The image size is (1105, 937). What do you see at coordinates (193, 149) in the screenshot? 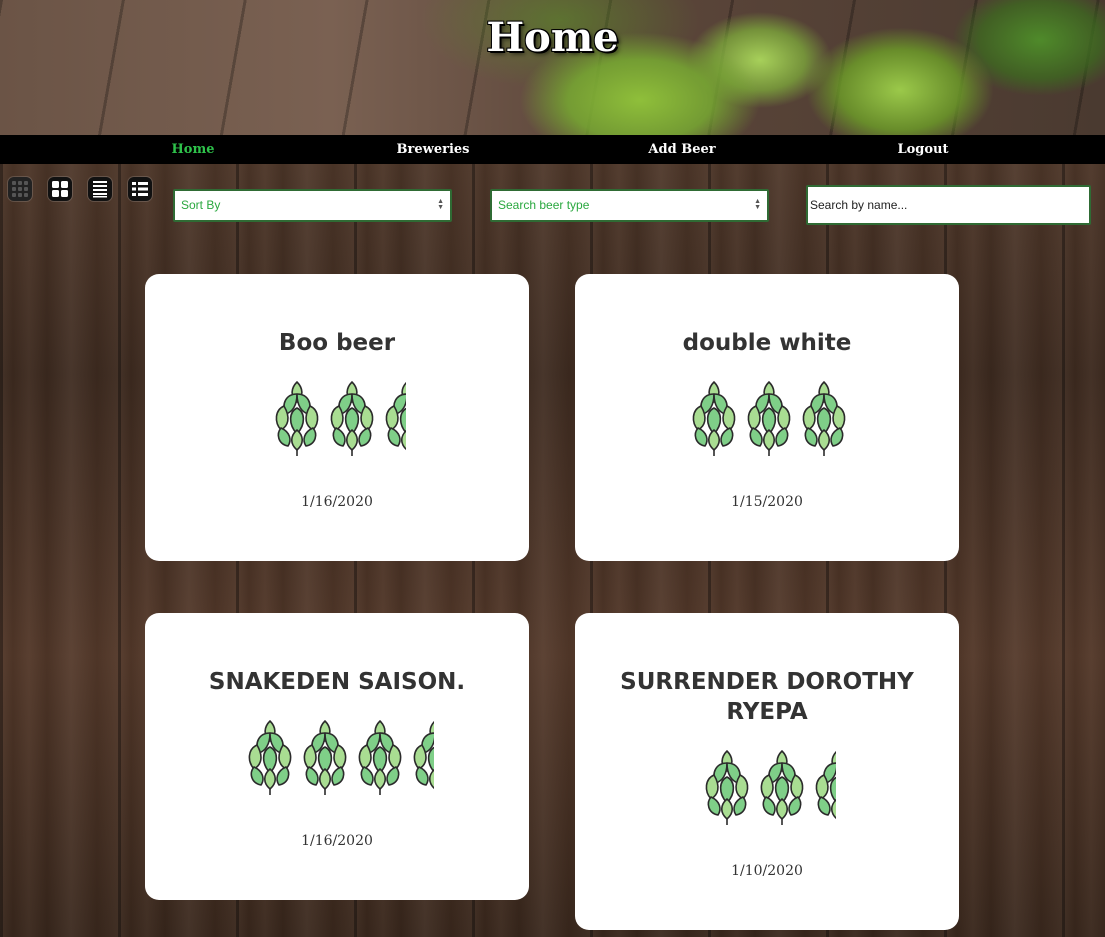
I see `nav-home: Home` at bounding box center [193, 149].